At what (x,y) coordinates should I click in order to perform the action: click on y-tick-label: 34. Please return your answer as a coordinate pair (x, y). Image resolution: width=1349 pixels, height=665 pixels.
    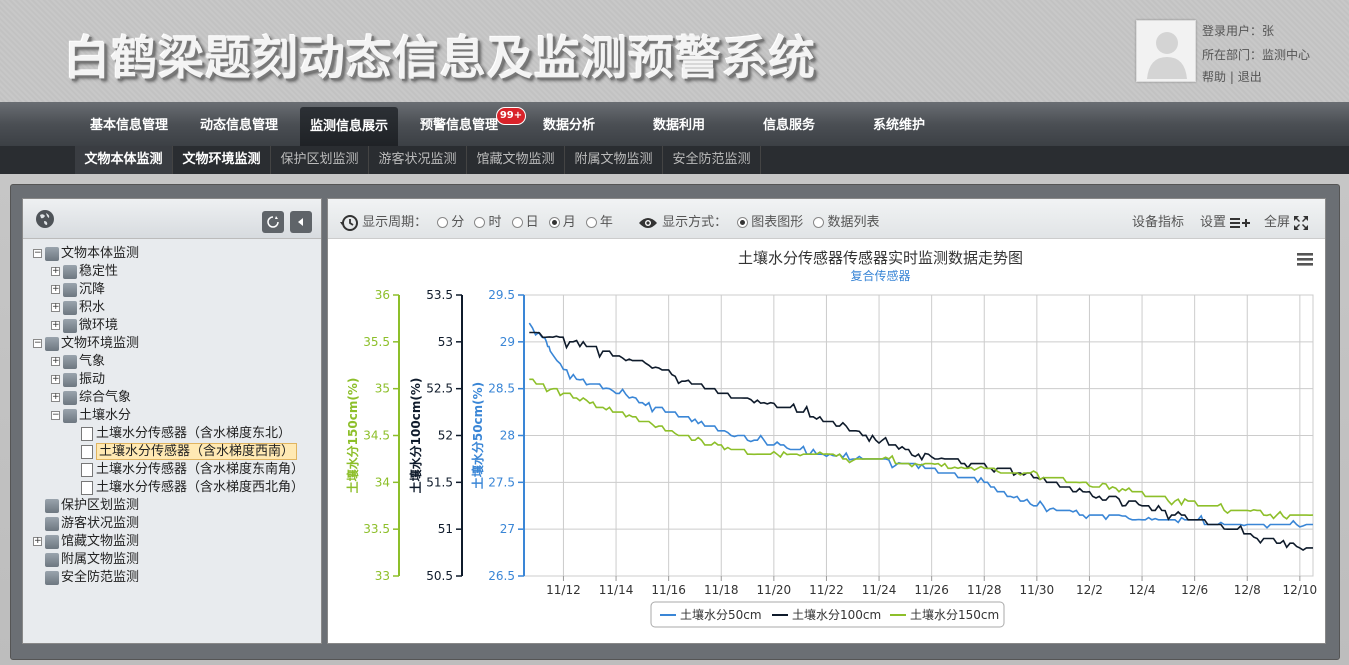
    Looking at the image, I should click on (382, 482).